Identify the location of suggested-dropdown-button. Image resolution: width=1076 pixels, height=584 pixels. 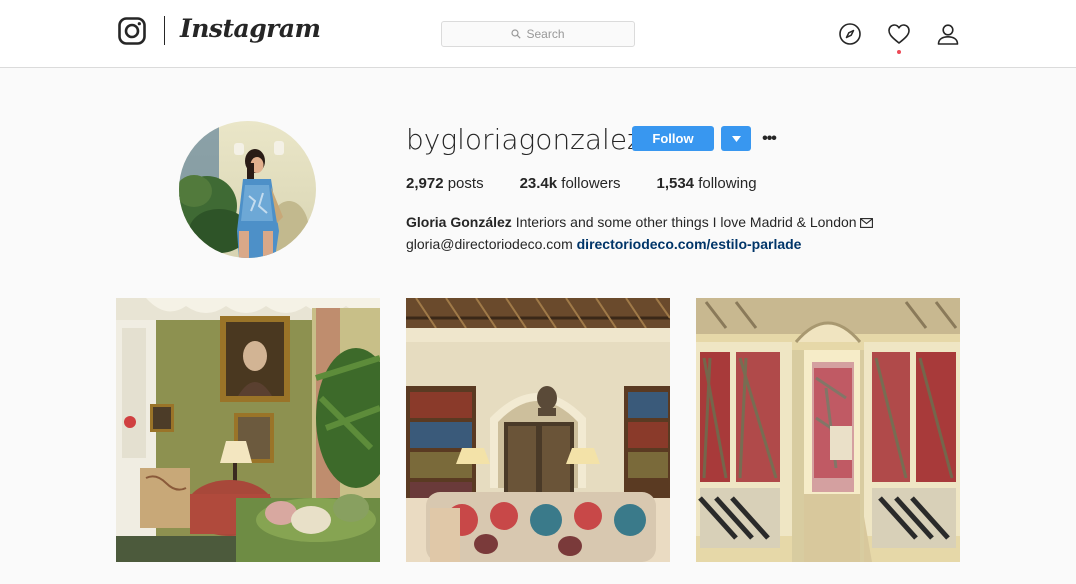
(736, 138).